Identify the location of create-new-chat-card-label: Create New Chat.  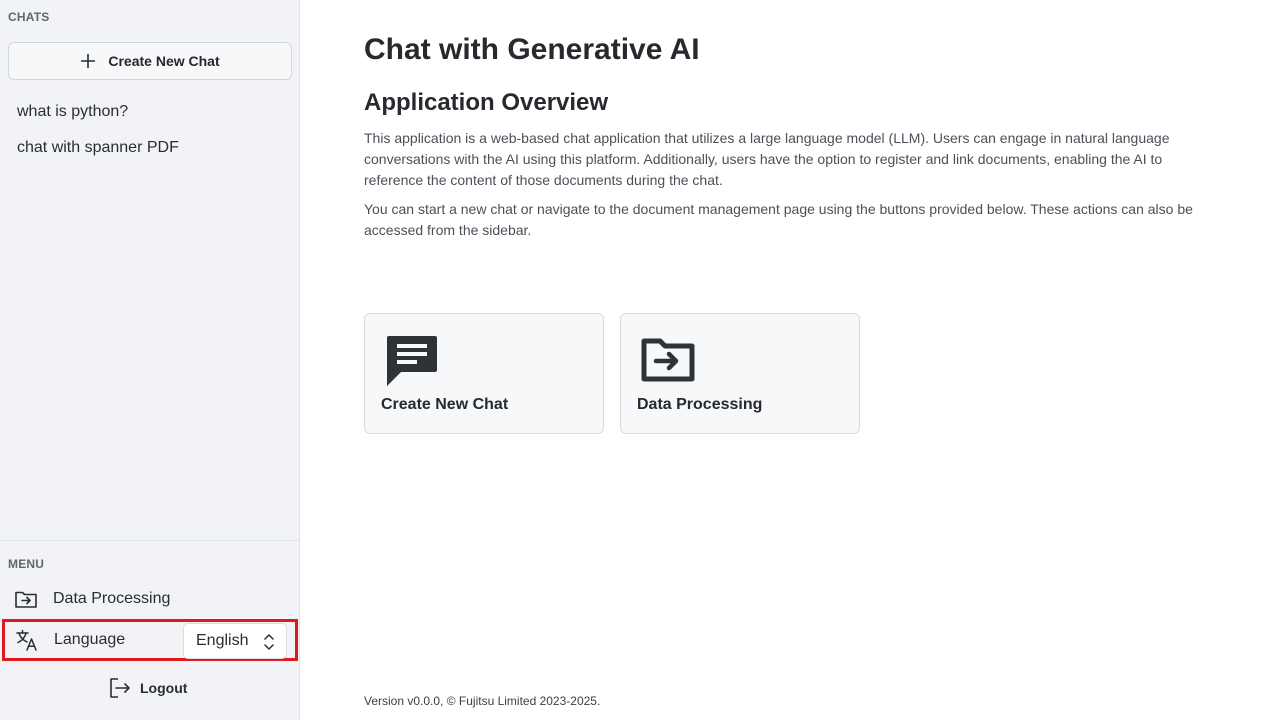
(445, 404).